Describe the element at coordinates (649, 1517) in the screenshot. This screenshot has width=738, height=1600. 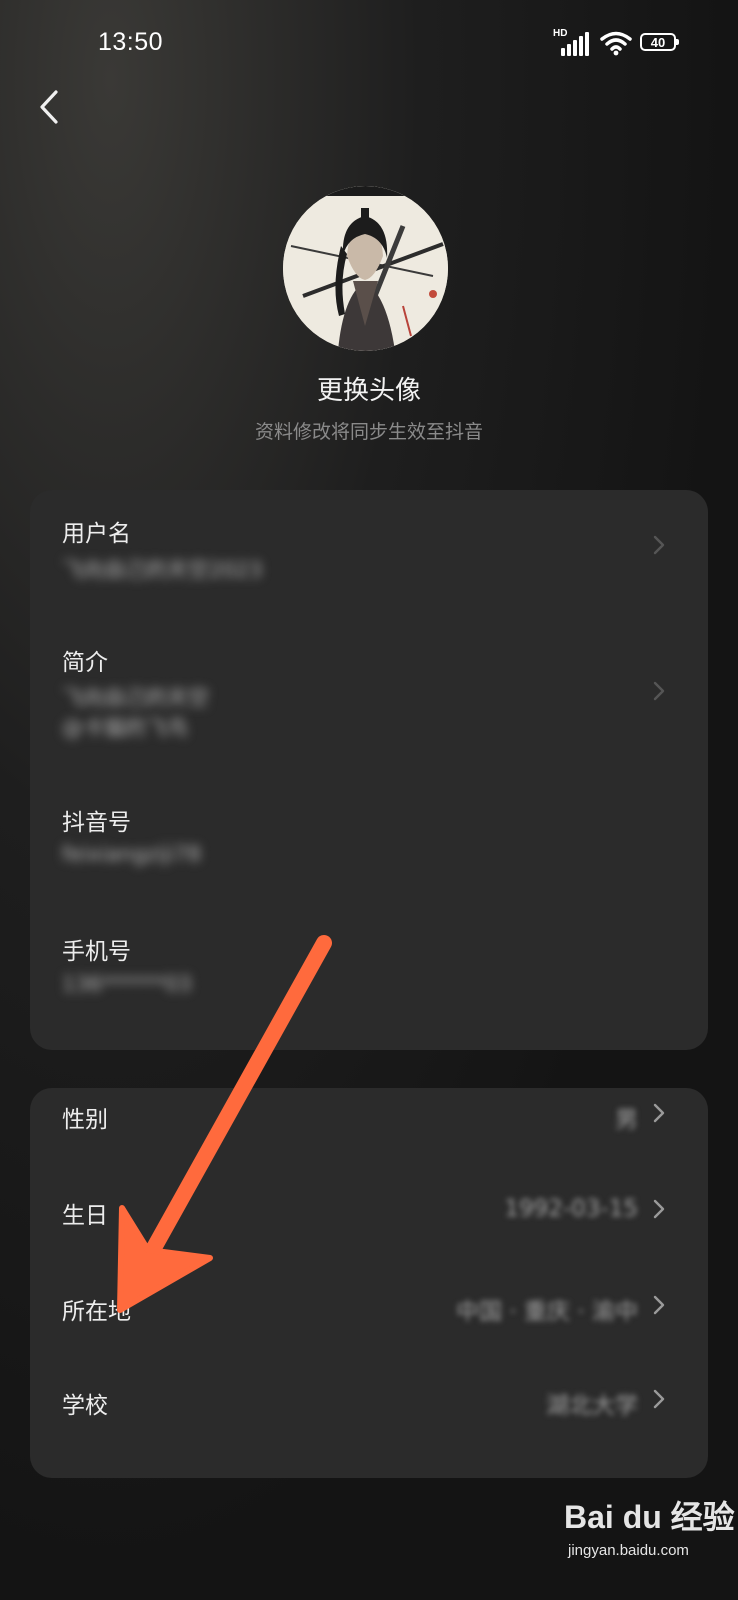
I see `watermark-logo: Bai du 经验` at that location.